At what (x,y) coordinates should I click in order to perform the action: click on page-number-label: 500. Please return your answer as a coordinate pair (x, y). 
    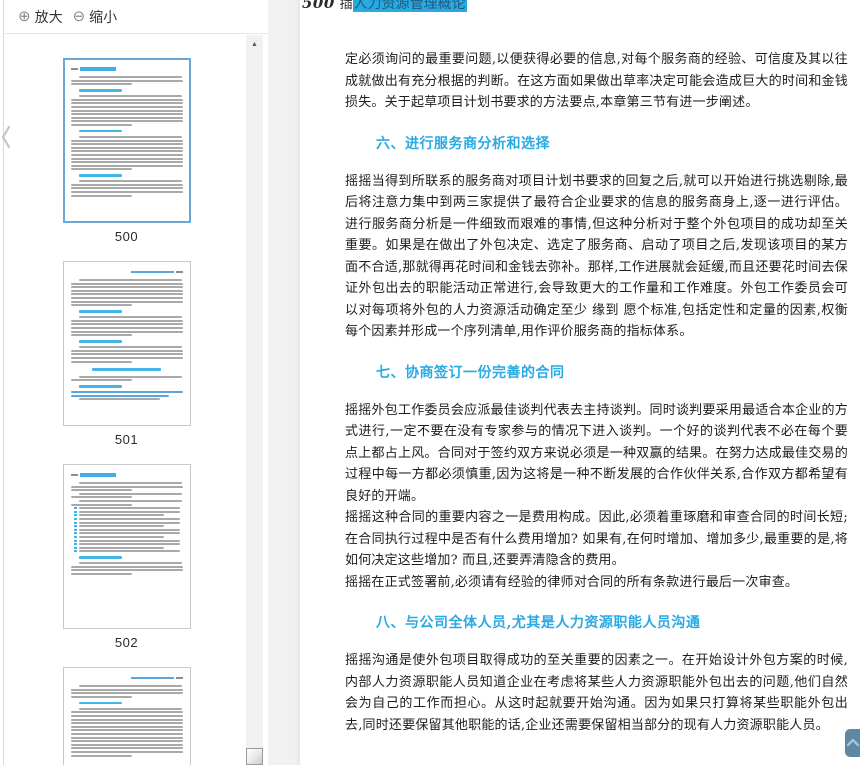
    Looking at the image, I should click on (126, 236).